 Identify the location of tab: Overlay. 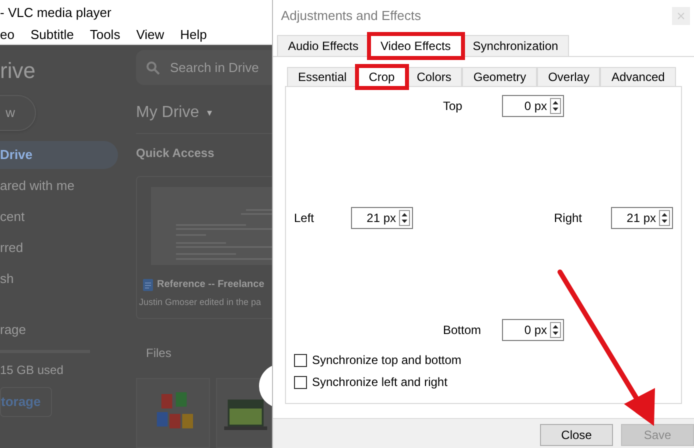
(568, 77).